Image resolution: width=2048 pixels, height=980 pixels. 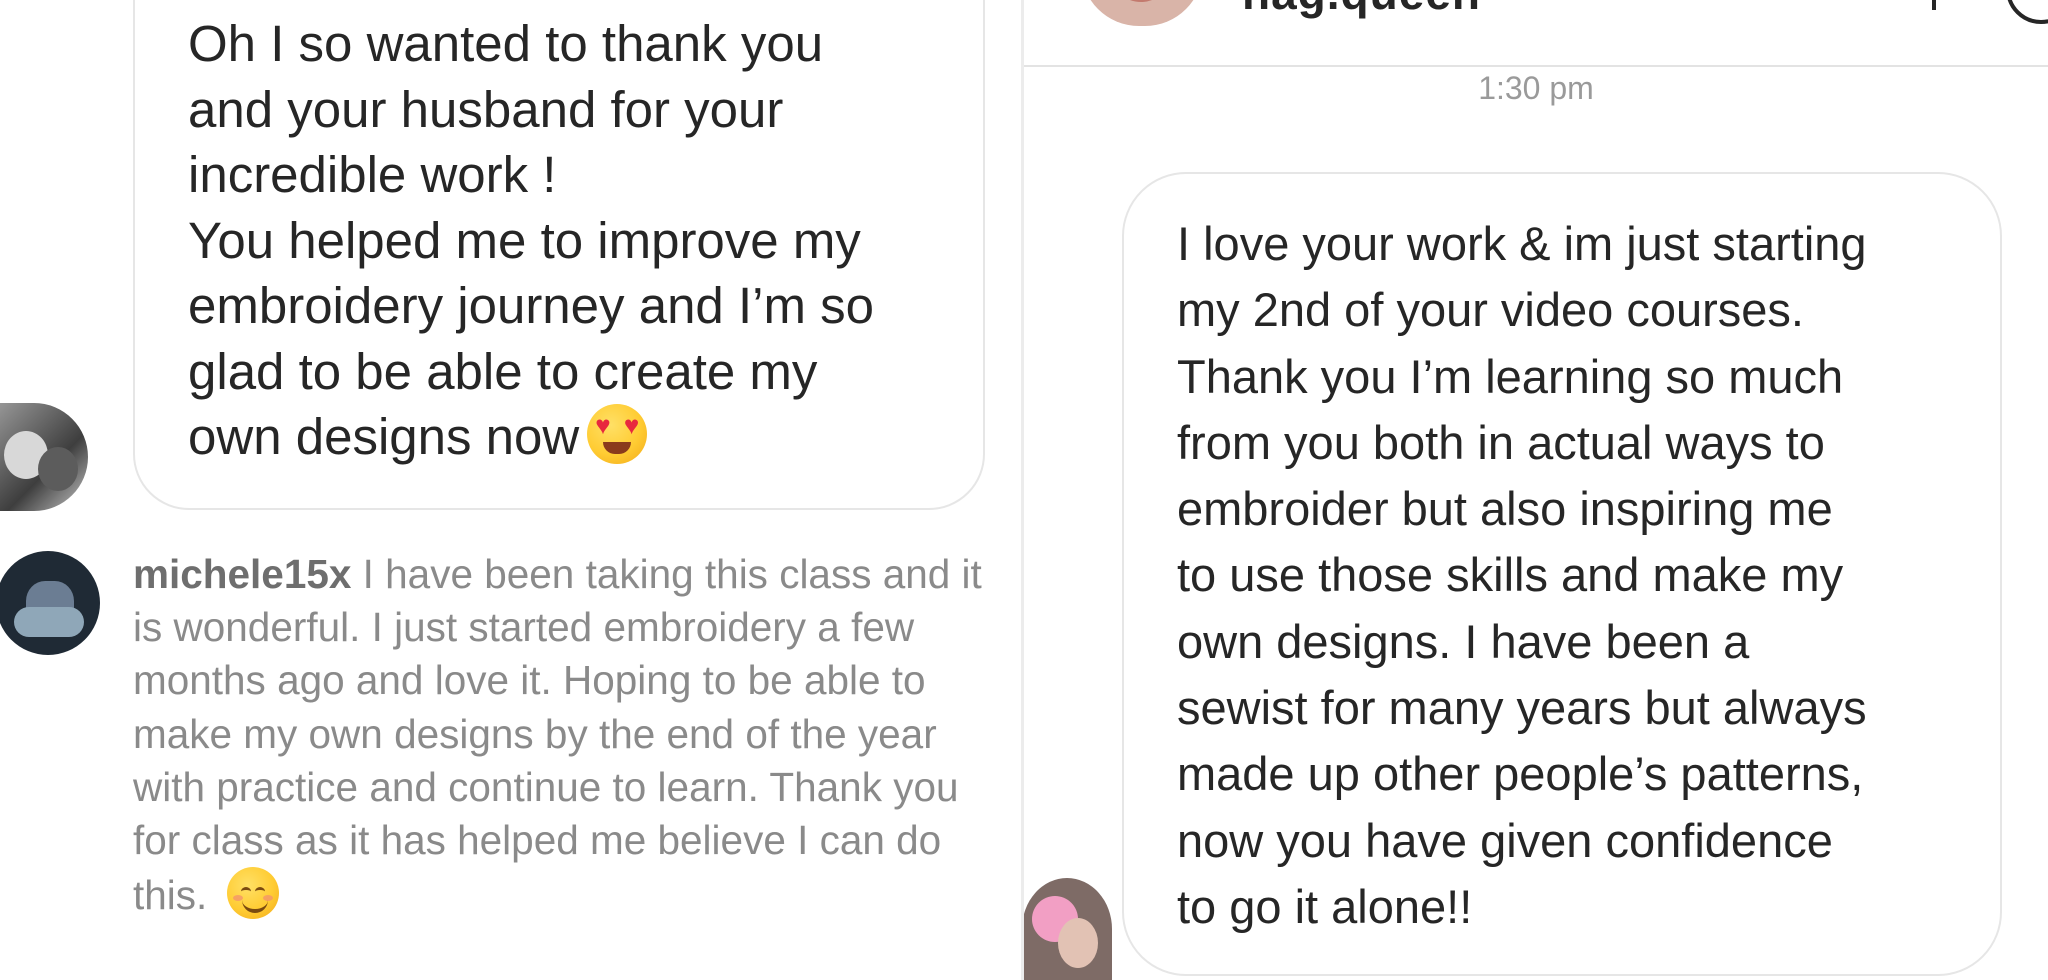 What do you see at coordinates (1142, 13) in the screenshot?
I see `header-avatar` at bounding box center [1142, 13].